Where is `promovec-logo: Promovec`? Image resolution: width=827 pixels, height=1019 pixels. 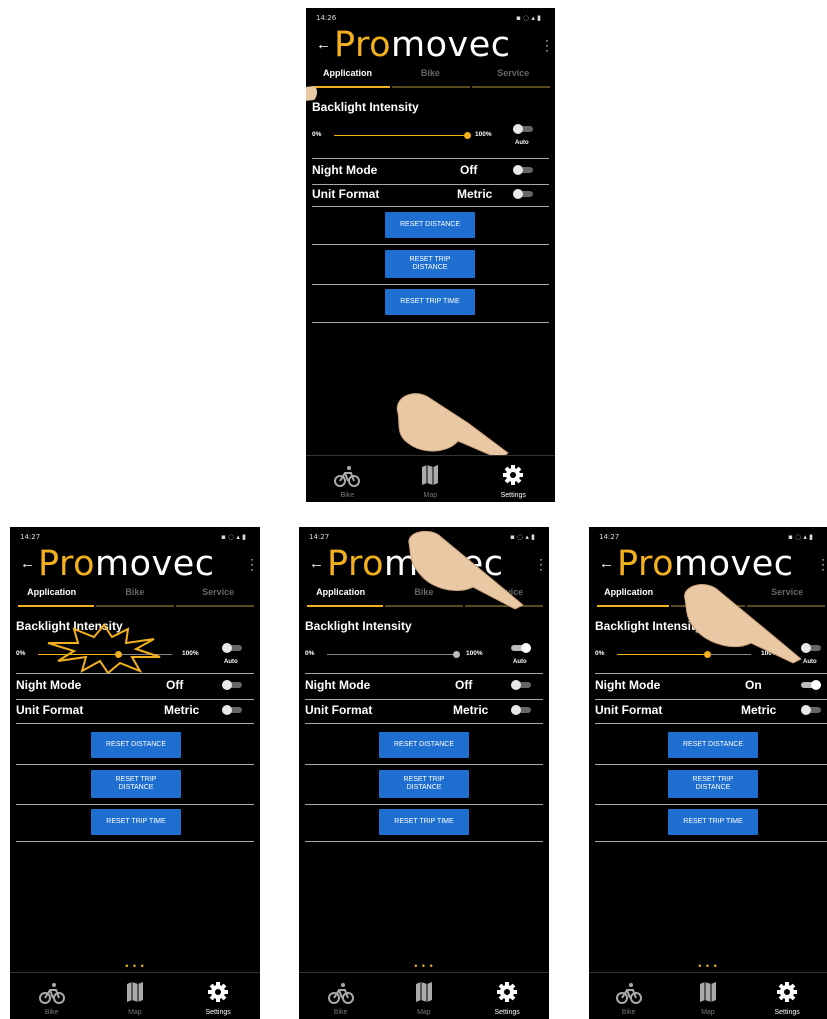 promovec-logo: Promovec is located at coordinates (705, 564).